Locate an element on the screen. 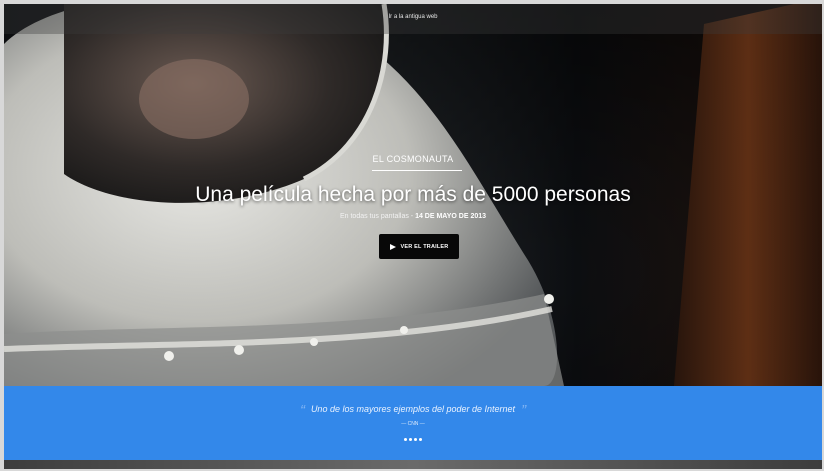  next-section-preview is located at coordinates (413, 464).